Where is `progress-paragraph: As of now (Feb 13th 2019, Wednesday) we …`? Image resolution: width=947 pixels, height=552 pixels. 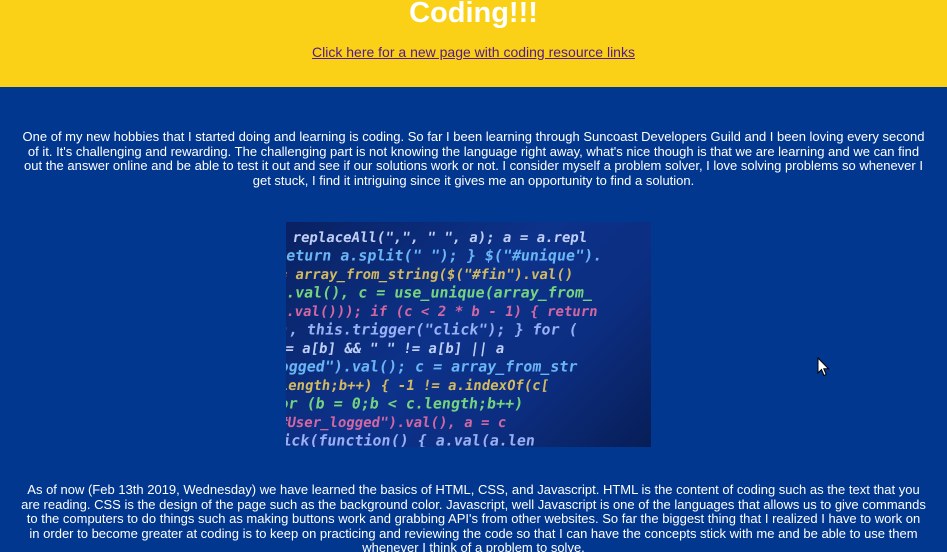
progress-paragraph: As of now (Feb 13th 2019, Wednesday) we … is located at coordinates (473, 517).